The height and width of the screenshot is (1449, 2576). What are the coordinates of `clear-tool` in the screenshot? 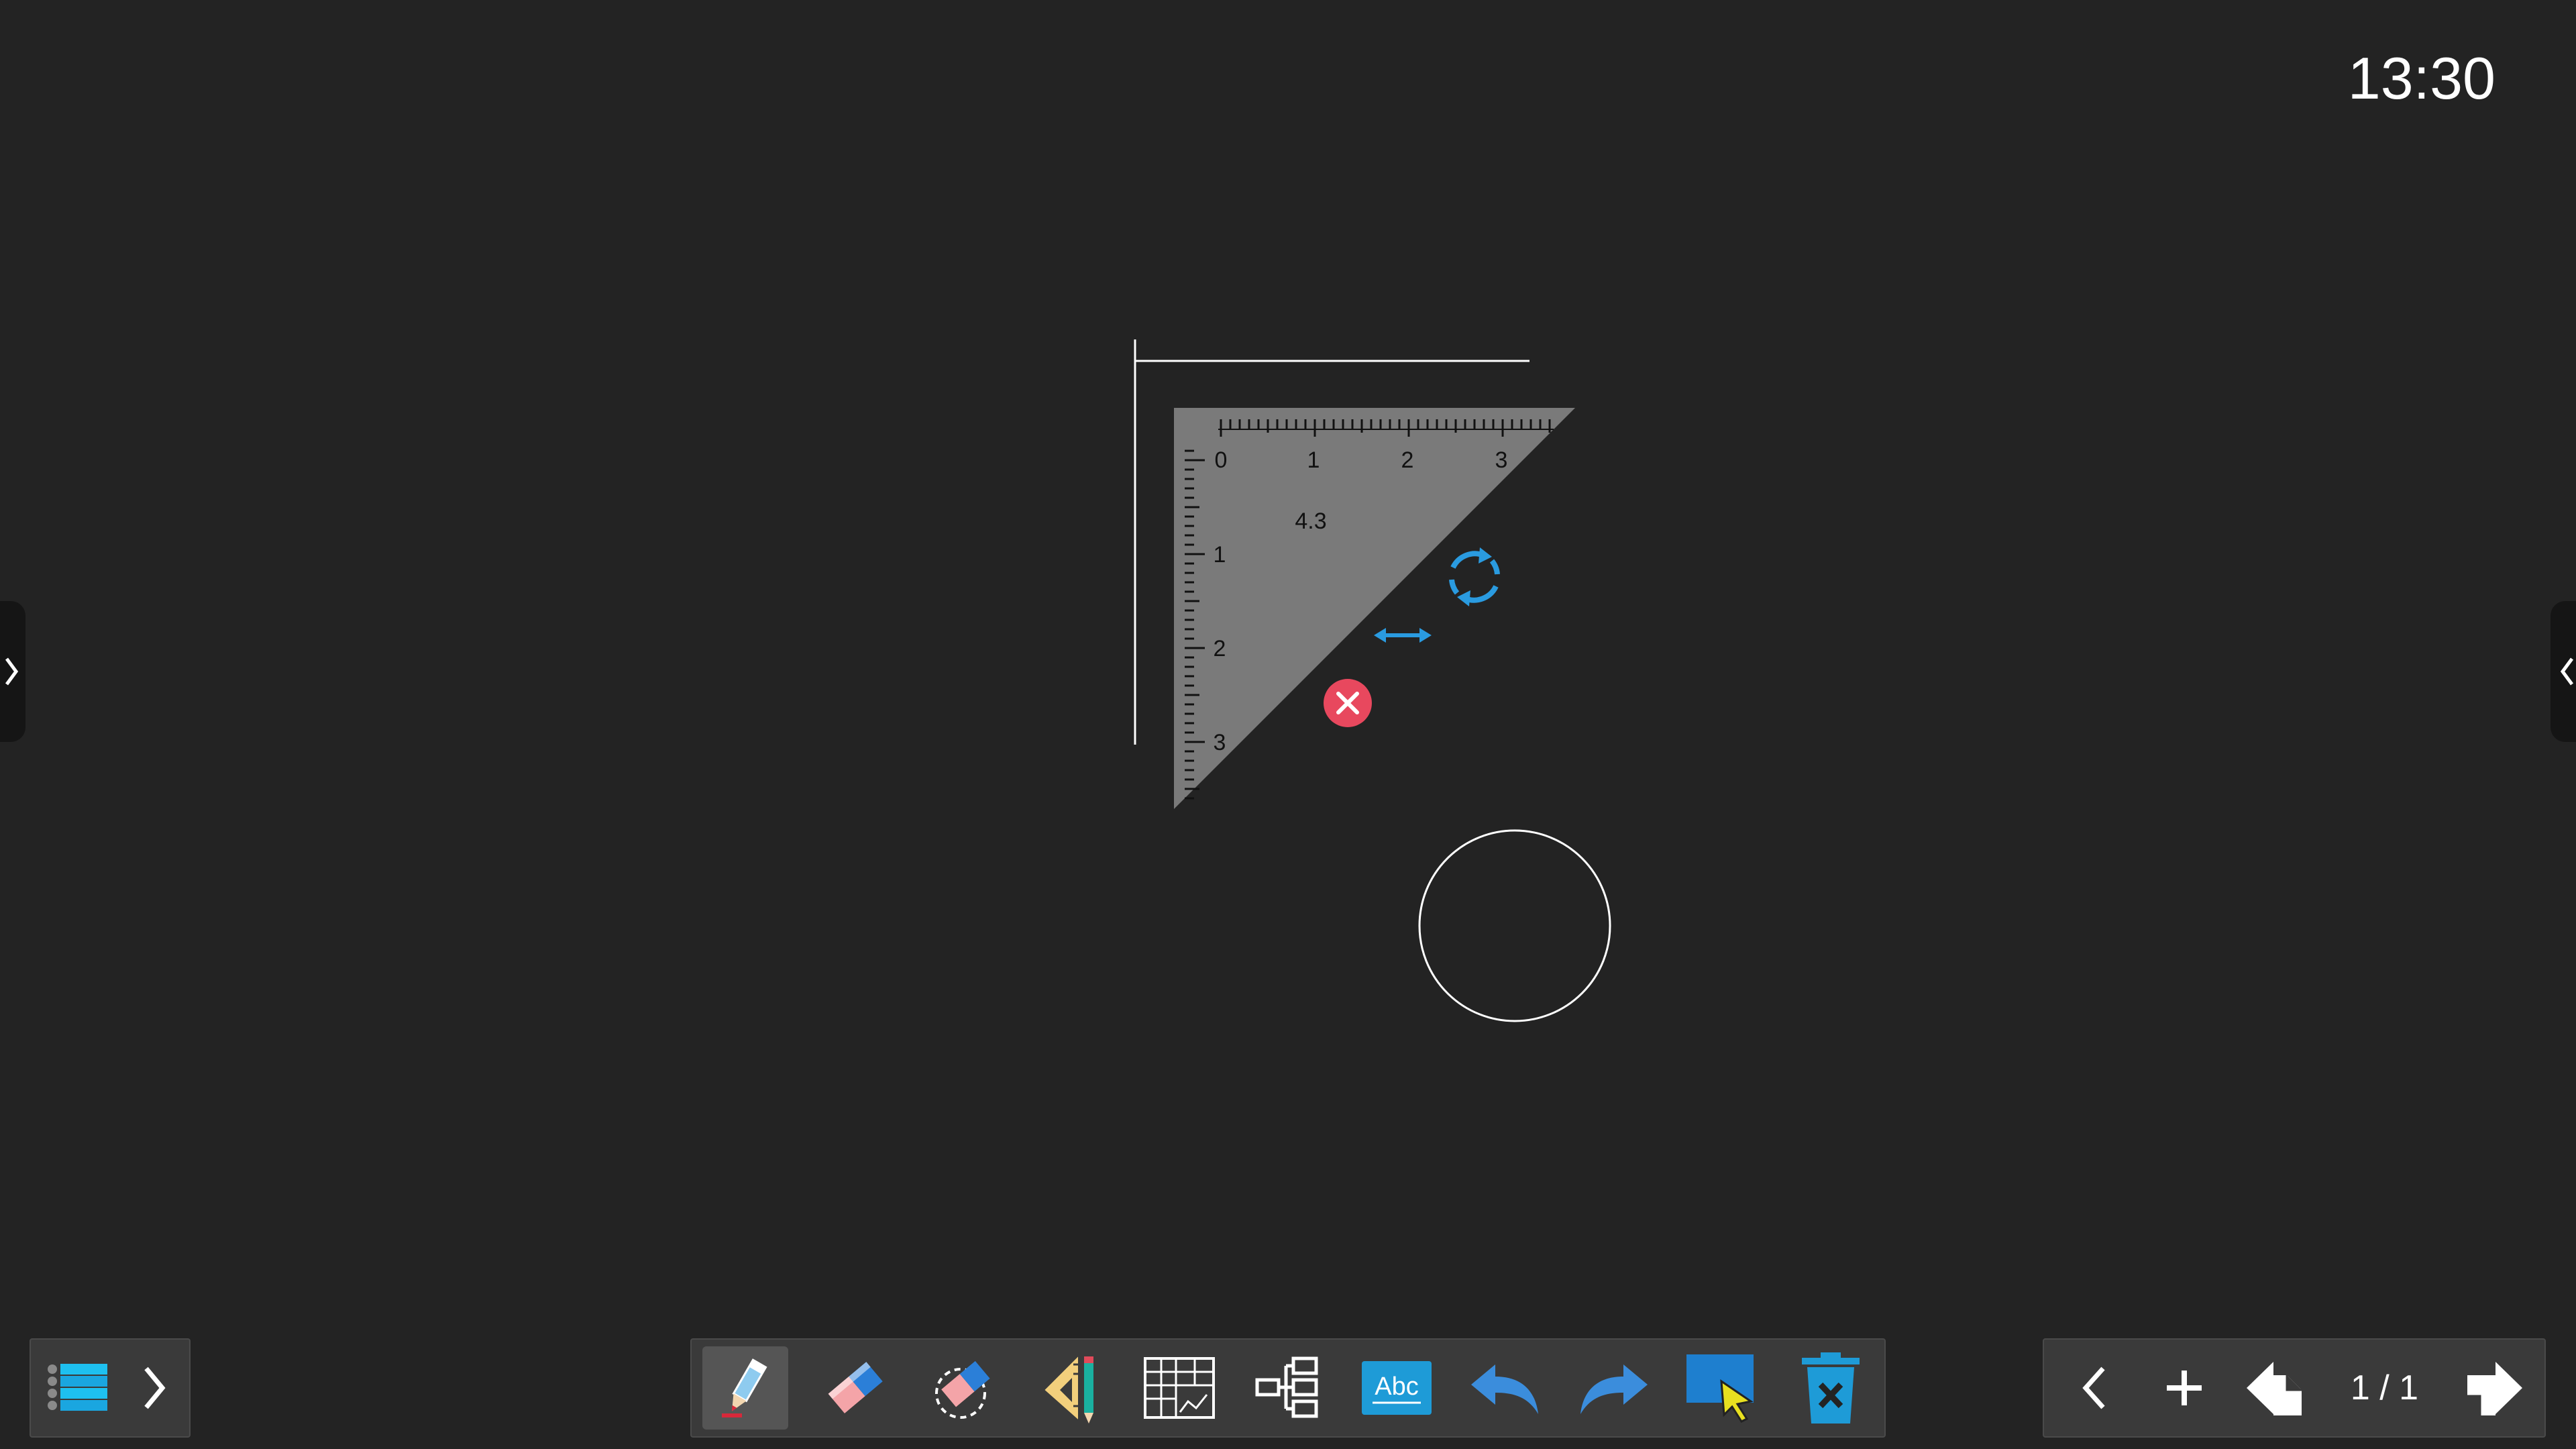 It's located at (1831, 1388).